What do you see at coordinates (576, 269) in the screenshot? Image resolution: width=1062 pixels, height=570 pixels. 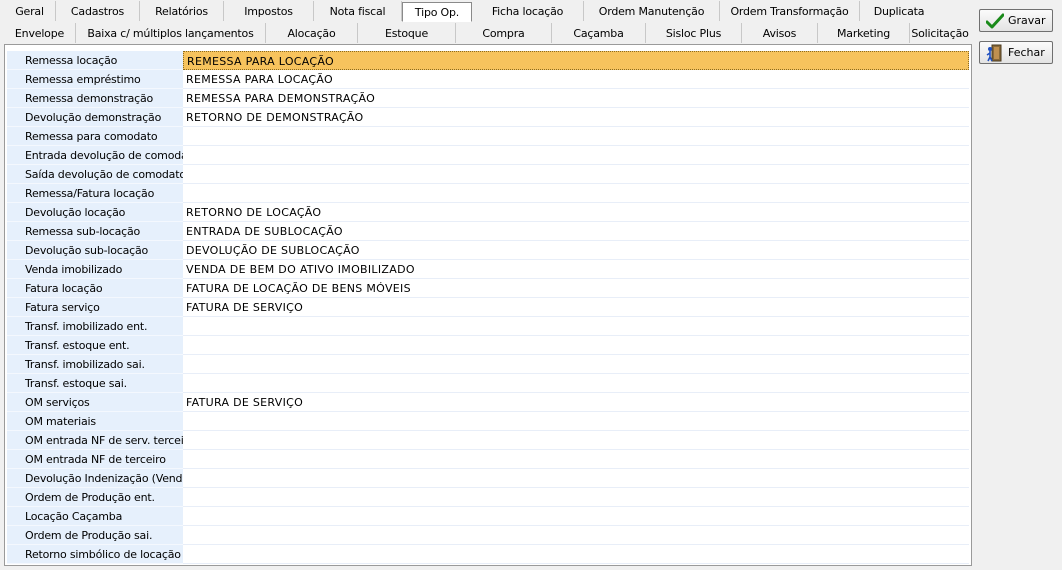 I see `row-value-cell: VENDA DE BEM DO ATIVO IMOBILIZADO` at bounding box center [576, 269].